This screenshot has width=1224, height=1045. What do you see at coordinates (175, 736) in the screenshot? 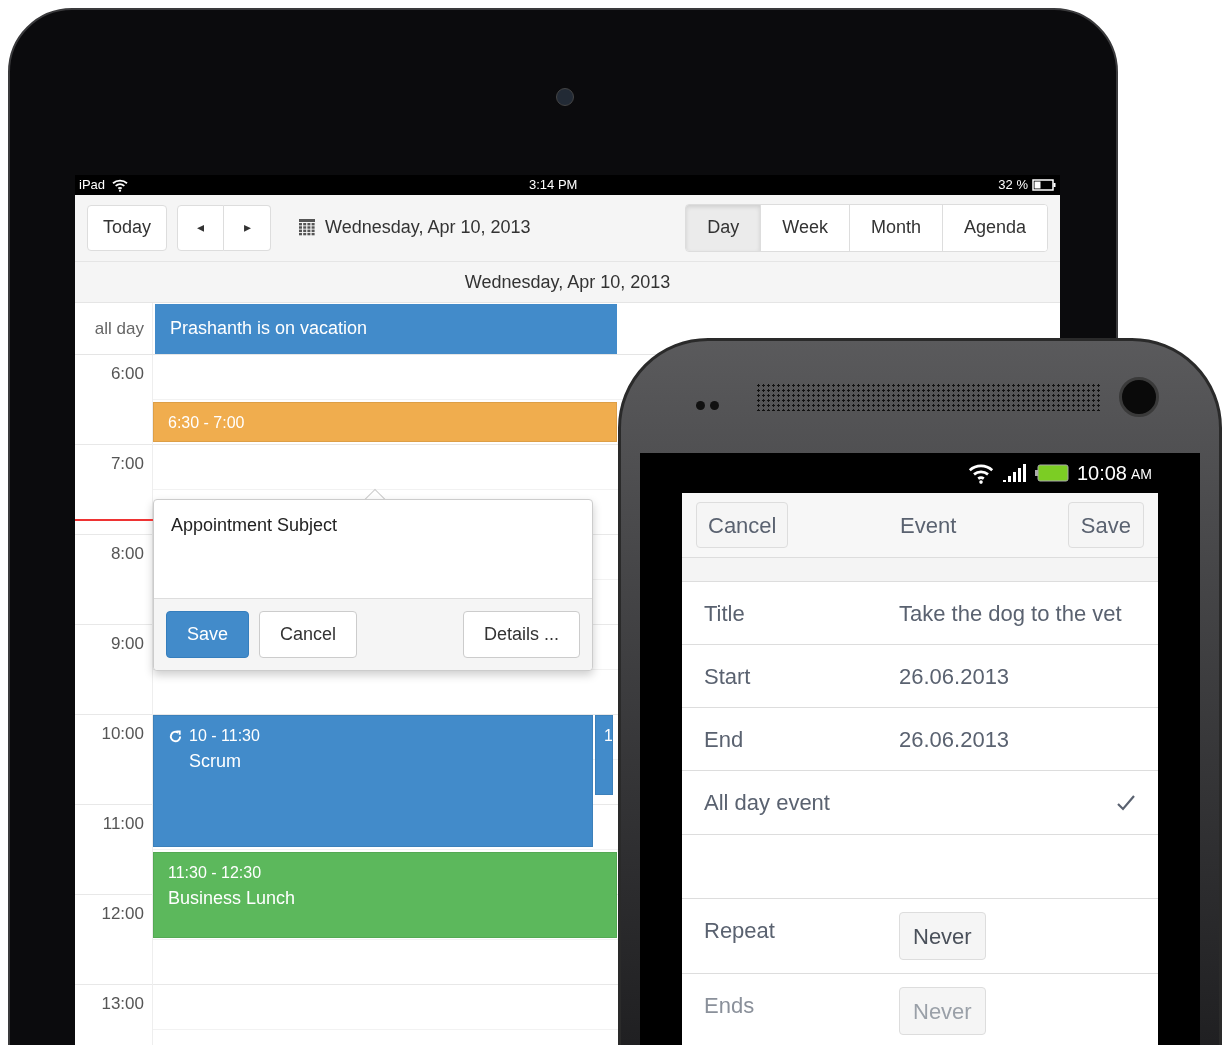
I see `repeat-icon` at bounding box center [175, 736].